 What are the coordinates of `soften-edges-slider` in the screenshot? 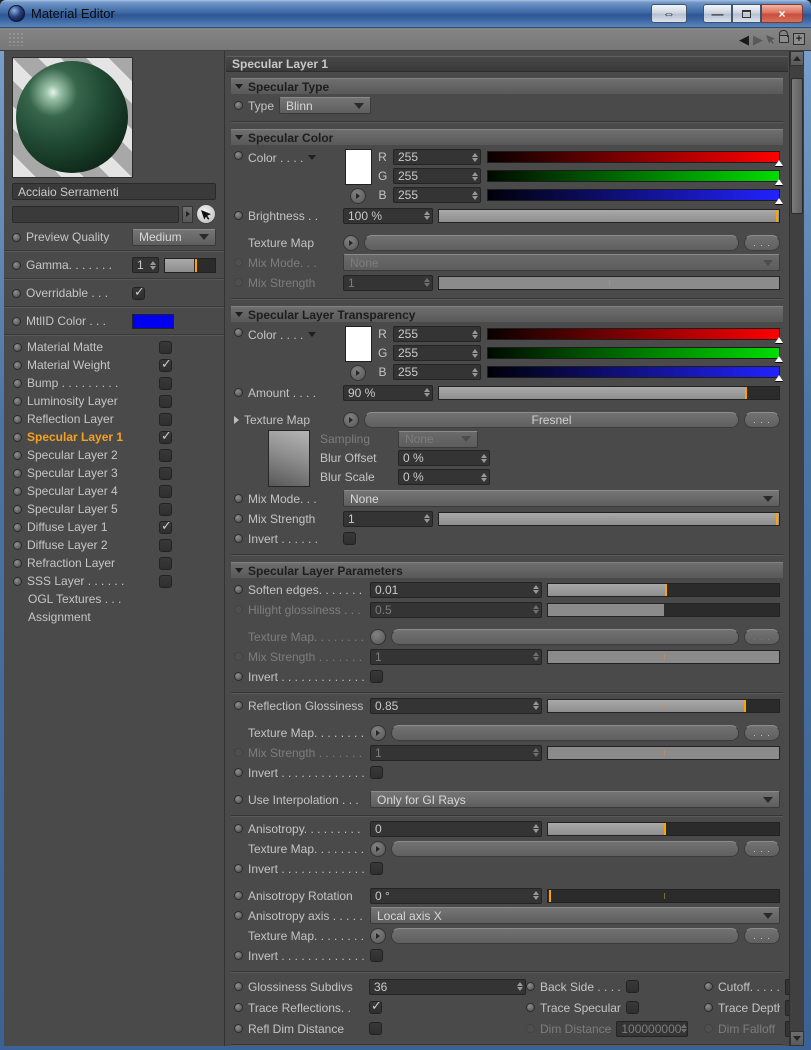 It's located at (663, 589).